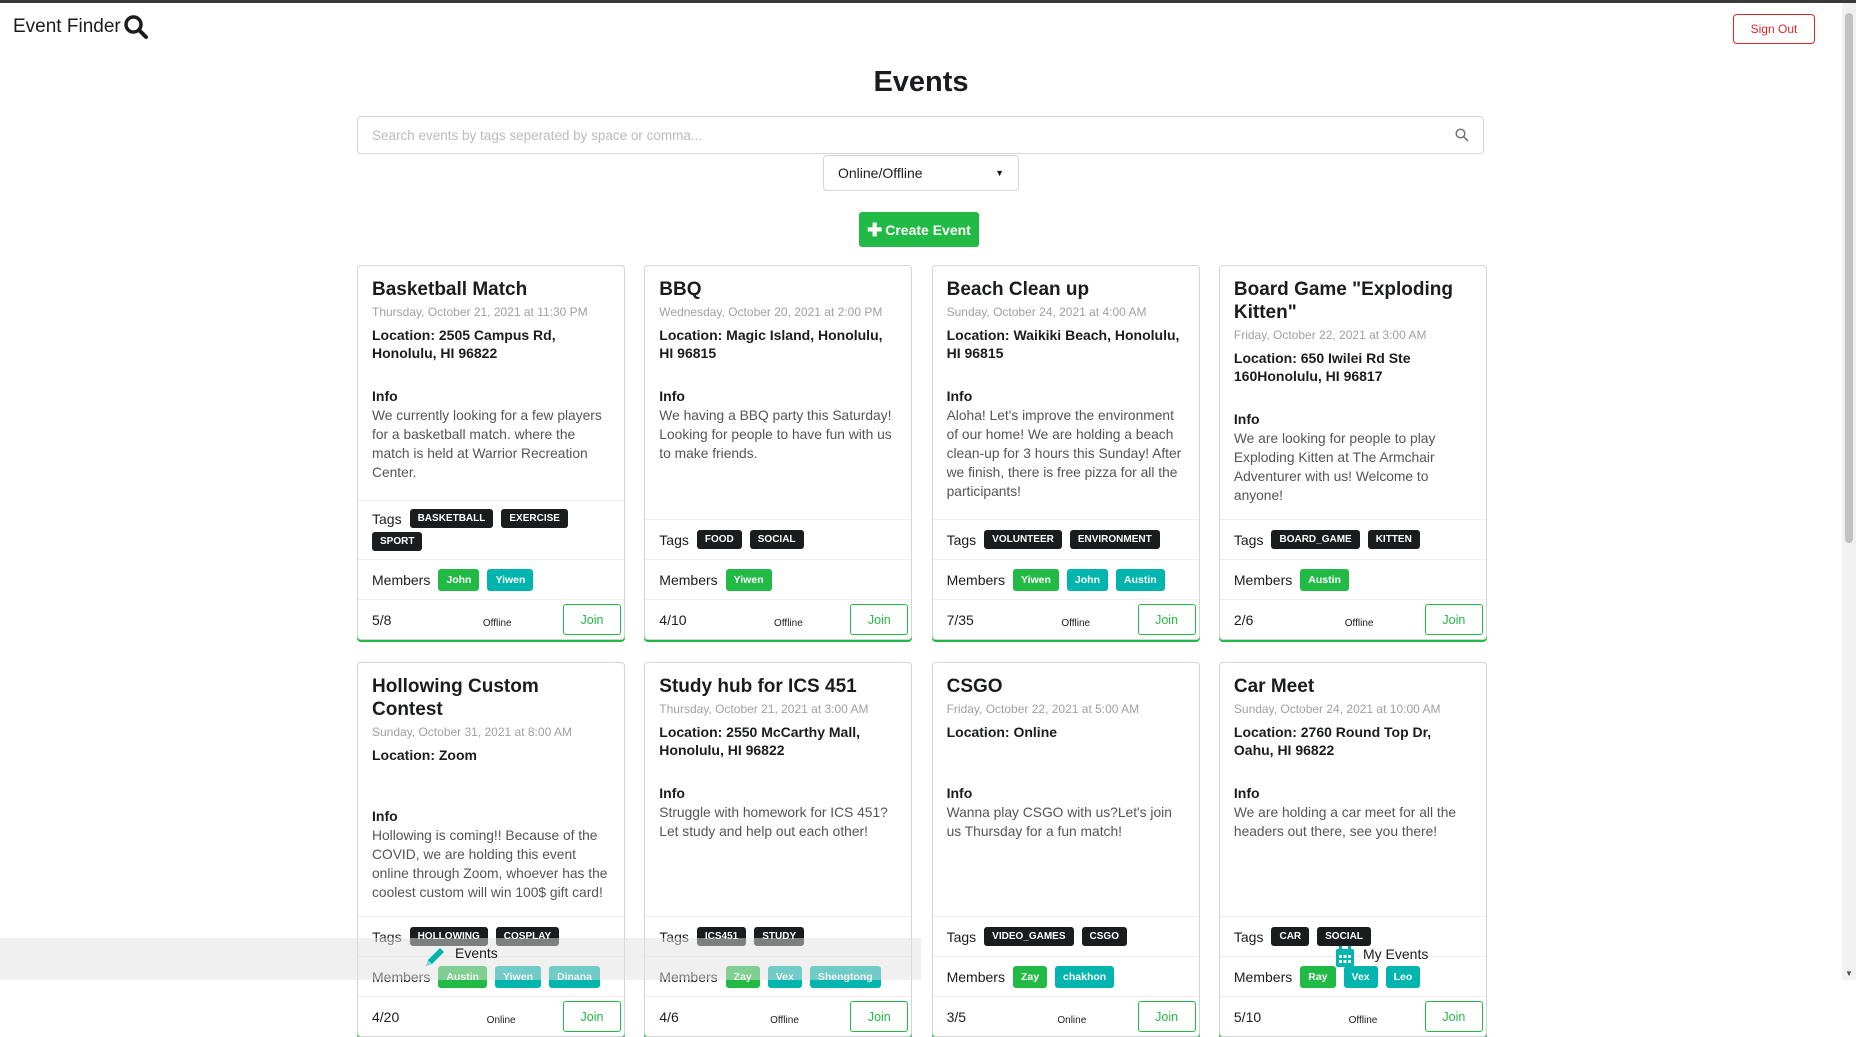 This screenshot has height=1037, width=1856. Describe the element at coordinates (1337, 709) in the screenshot. I see `event-date: Sunday, October 24, 2021 at 10:00 AM` at that location.